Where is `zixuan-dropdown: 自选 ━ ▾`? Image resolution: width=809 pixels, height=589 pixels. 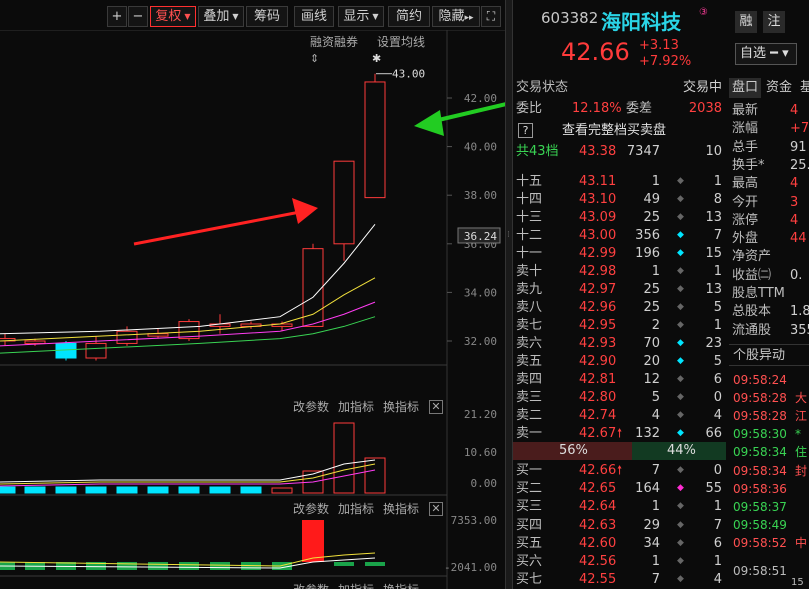
zixuan-dropdown: 自选 ━ ▾ is located at coordinates (766, 54).